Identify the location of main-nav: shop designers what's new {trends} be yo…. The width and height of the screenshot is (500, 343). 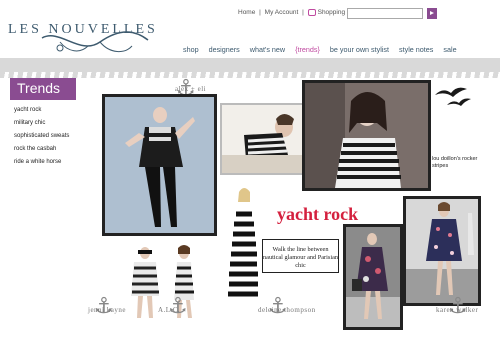
(324, 49).